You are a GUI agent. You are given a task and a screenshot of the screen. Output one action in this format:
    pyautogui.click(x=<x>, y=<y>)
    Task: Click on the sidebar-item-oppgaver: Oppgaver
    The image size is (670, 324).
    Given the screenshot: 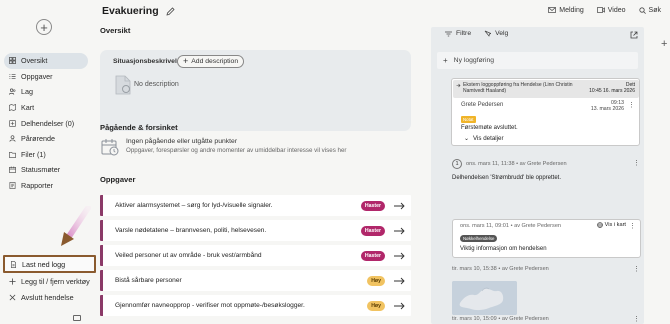 What is the action you would take?
    pyautogui.click(x=46, y=77)
    